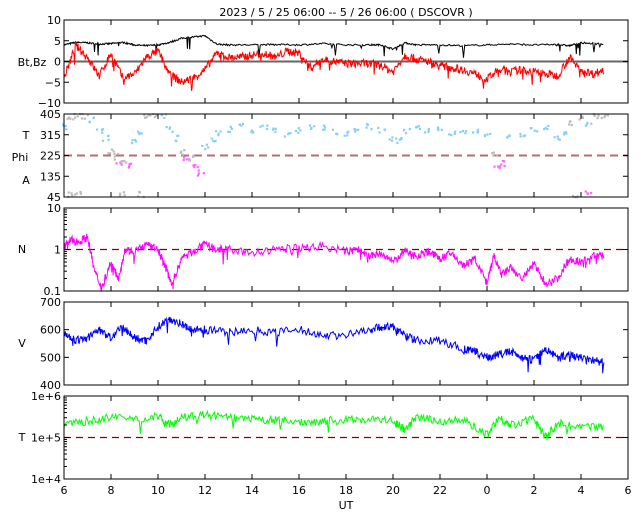 The width and height of the screenshot is (640, 512). Describe the element at coordinates (50, 302) in the screenshot. I see `y-tick-label: 700` at that location.